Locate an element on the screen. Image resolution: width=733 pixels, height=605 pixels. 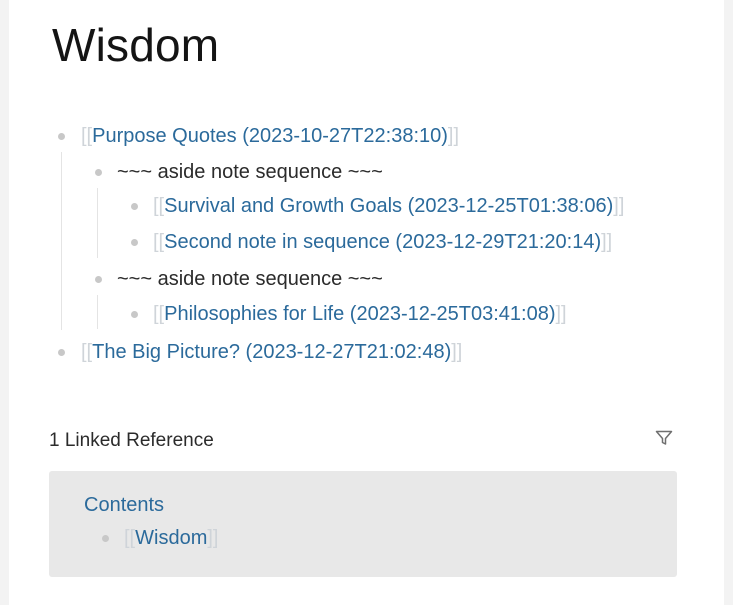
linked-references-header: 1 Linked Reference is located at coordinates (131, 441).